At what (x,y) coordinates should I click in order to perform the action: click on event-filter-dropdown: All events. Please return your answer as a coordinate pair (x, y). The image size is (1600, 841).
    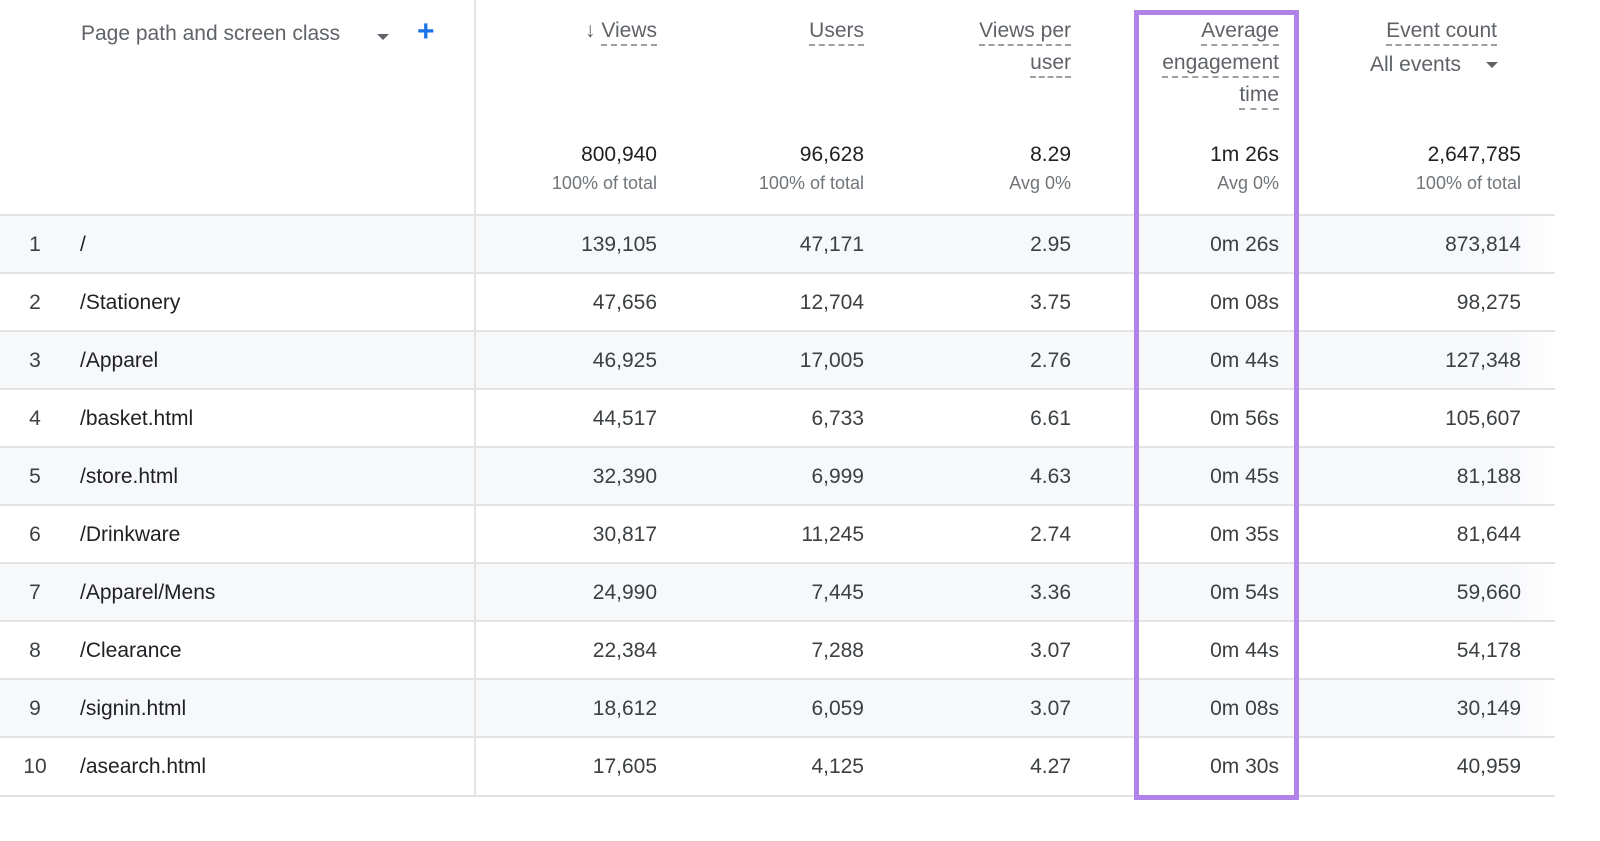
    Looking at the image, I should click on (1434, 65).